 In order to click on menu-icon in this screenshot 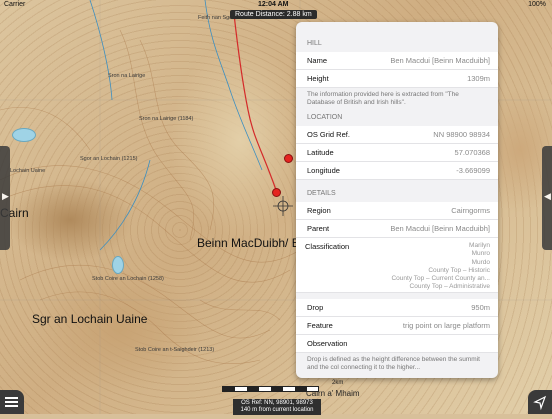, I will do `click(11, 398)`.